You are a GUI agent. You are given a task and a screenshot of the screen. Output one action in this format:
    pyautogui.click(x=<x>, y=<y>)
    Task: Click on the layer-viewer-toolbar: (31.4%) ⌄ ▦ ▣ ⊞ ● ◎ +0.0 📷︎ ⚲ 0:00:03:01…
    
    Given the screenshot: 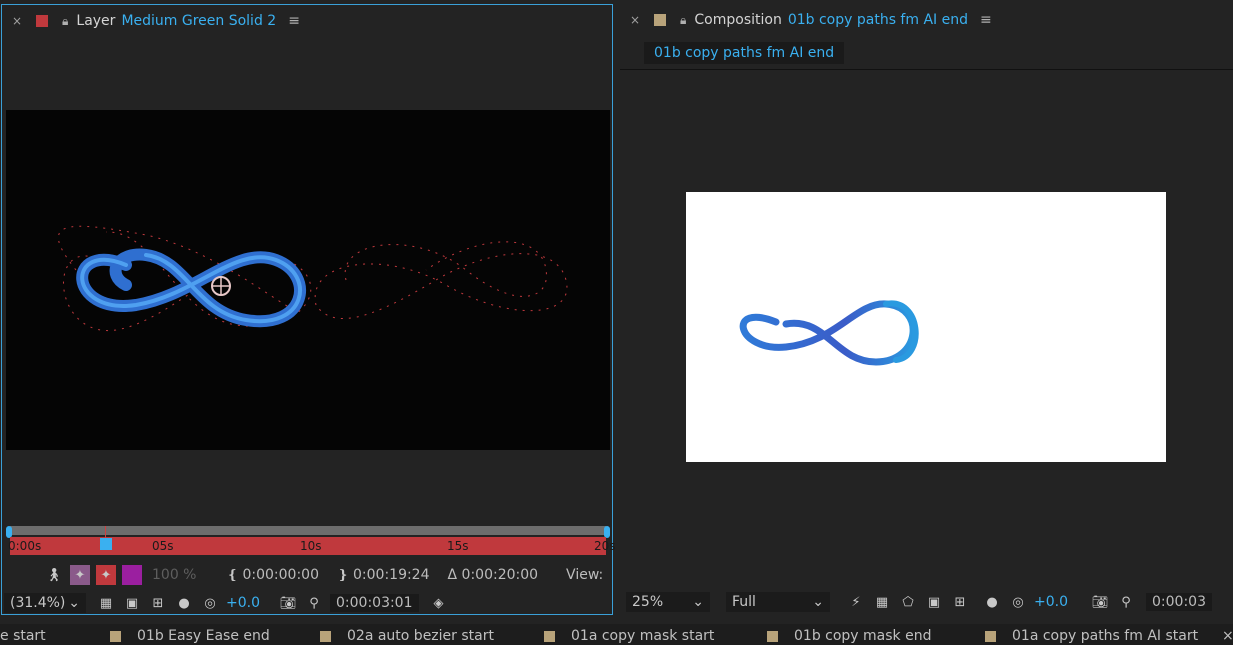 What is the action you would take?
    pyautogui.click(x=308, y=603)
    